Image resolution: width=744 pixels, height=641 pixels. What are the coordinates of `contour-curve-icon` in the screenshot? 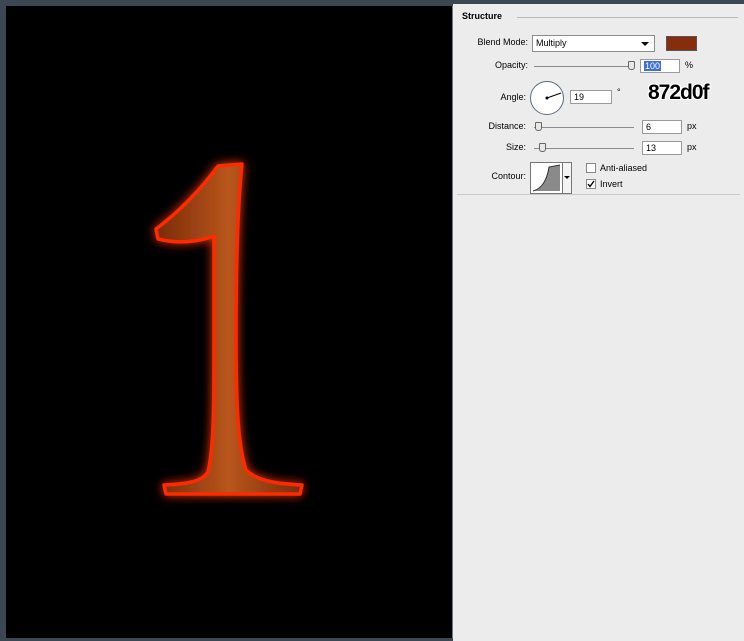 It's located at (546, 178).